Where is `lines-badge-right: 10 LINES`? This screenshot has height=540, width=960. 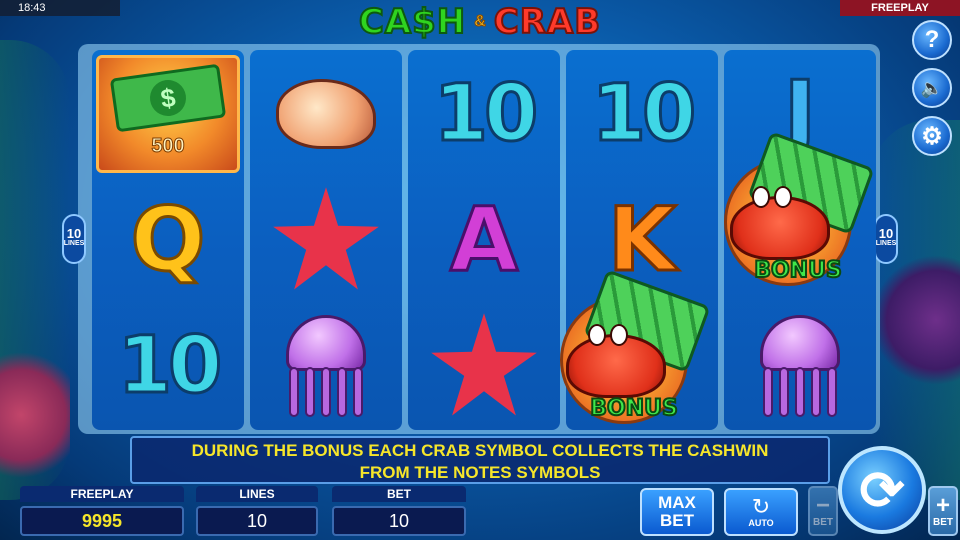 lines-badge-right: 10 LINES is located at coordinates (886, 239).